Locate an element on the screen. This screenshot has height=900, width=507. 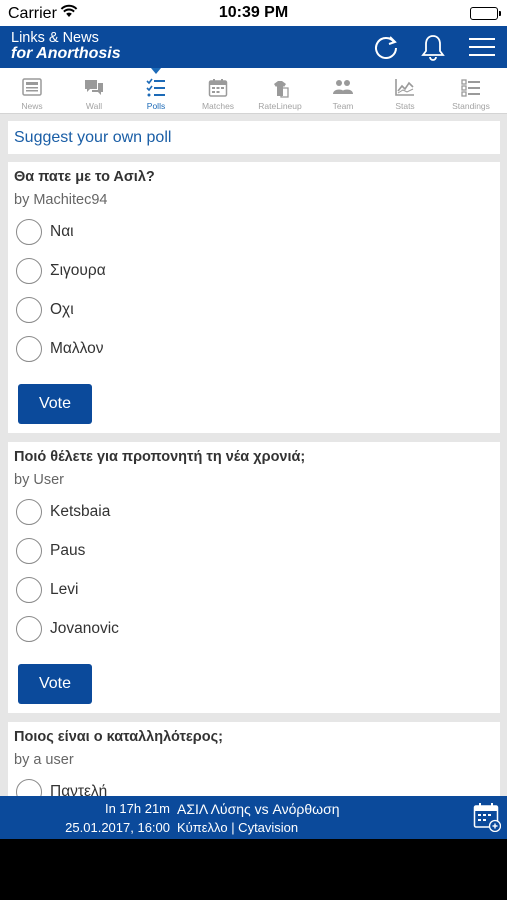
tab-team: Team is located at coordinates (343, 91).